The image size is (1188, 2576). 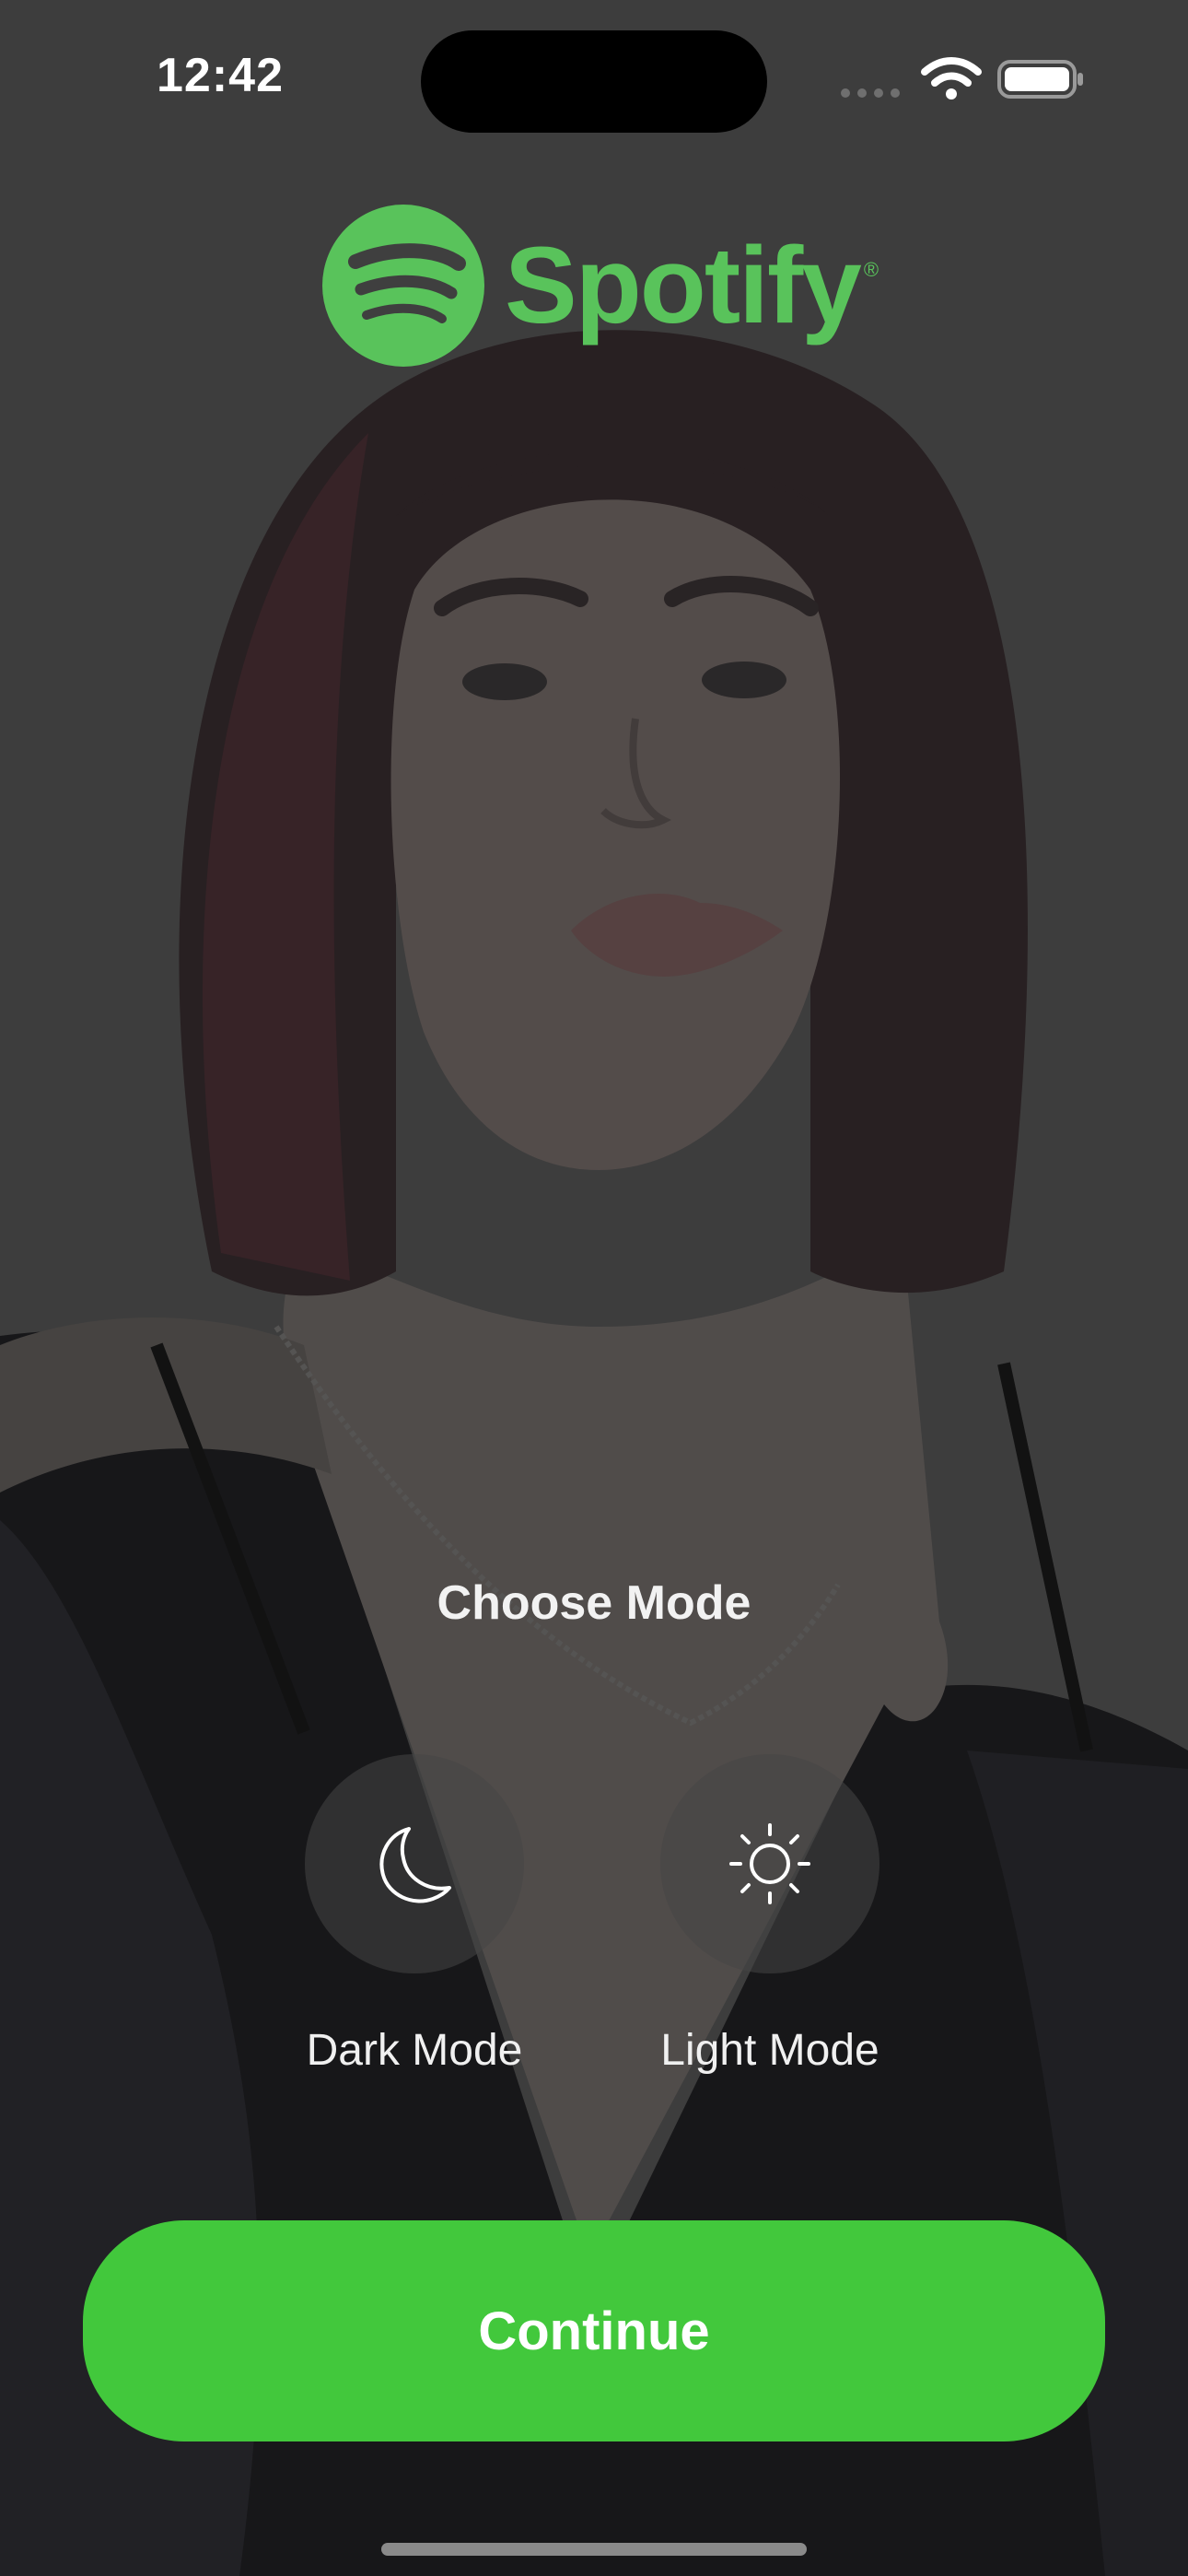 I want to click on battery-icon, so click(x=1040, y=79).